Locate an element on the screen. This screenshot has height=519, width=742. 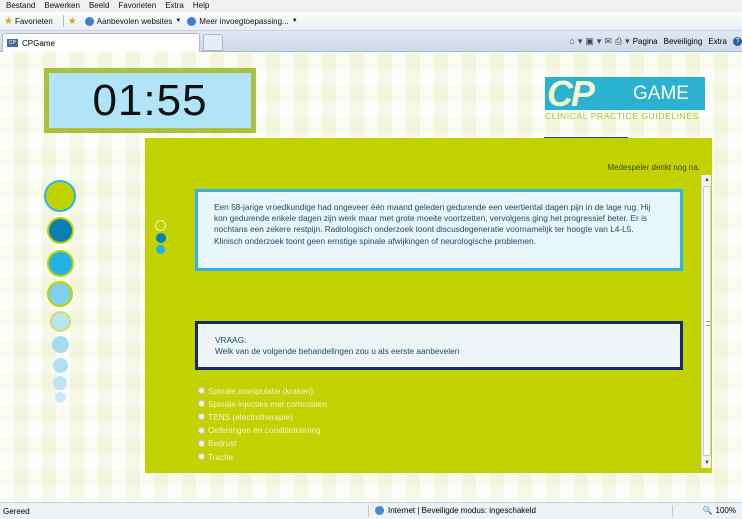
logo-game: GAME is located at coordinates (668, 93).